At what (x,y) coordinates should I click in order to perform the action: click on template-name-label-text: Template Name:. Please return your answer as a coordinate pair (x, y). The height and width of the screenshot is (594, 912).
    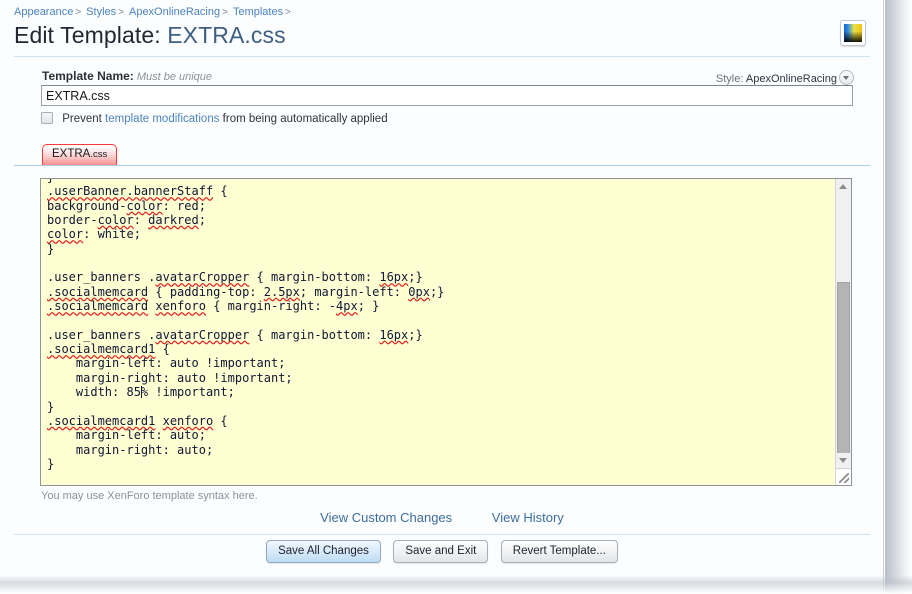
    Looking at the image, I should click on (88, 76).